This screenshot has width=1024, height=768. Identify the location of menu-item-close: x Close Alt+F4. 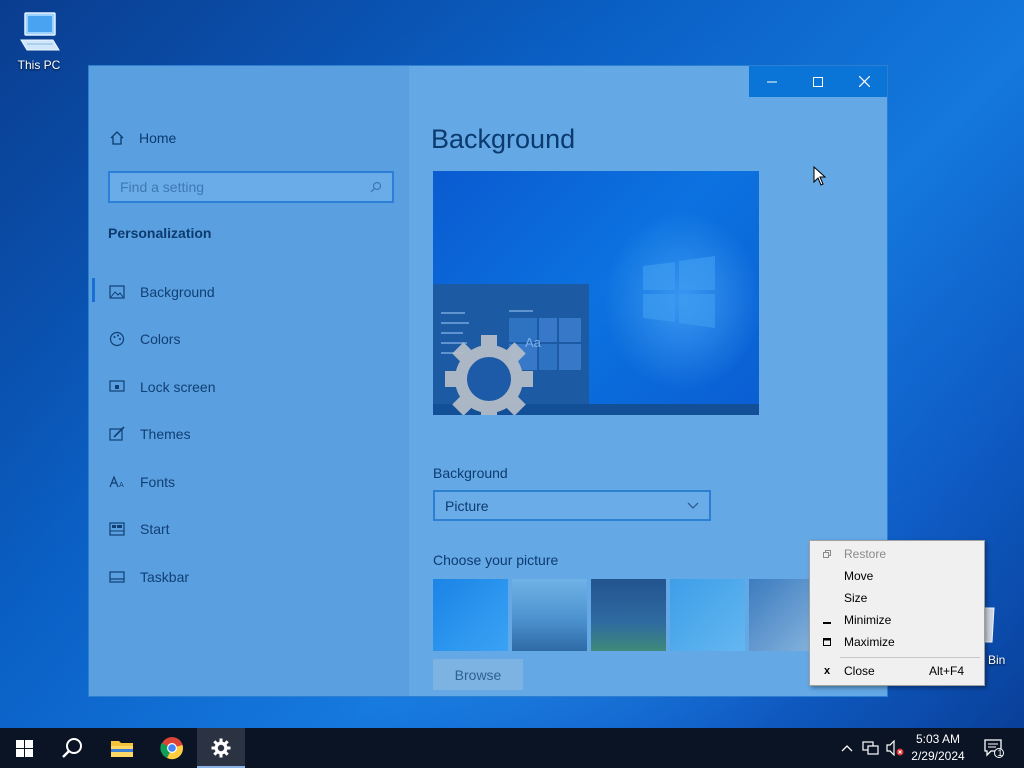
(897, 671).